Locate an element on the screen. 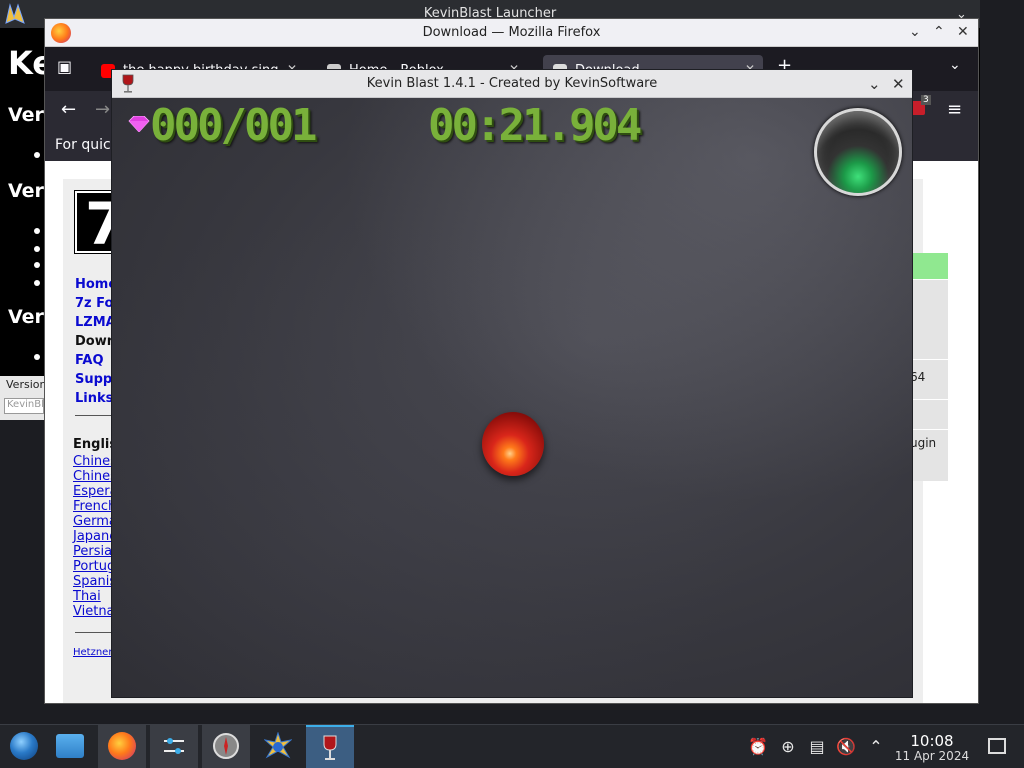 Image resolution: width=1024 pixels, height=768 pixels. folder-icon is located at coordinates (70, 746).